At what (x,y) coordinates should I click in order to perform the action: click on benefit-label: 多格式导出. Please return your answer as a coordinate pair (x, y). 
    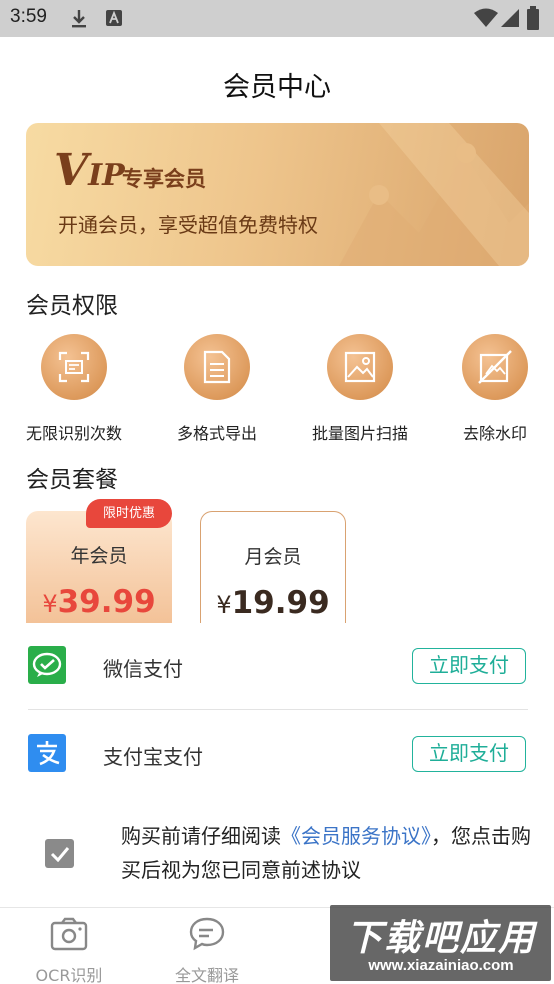
    Looking at the image, I should click on (216, 433).